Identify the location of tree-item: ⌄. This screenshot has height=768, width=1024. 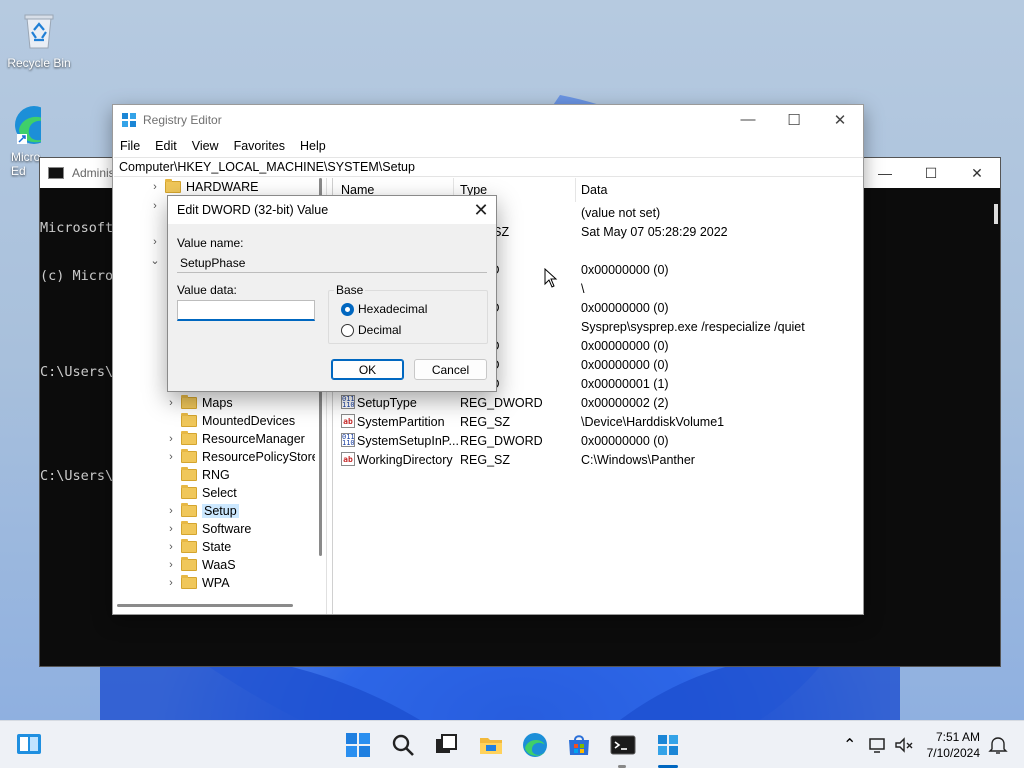
(157, 260).